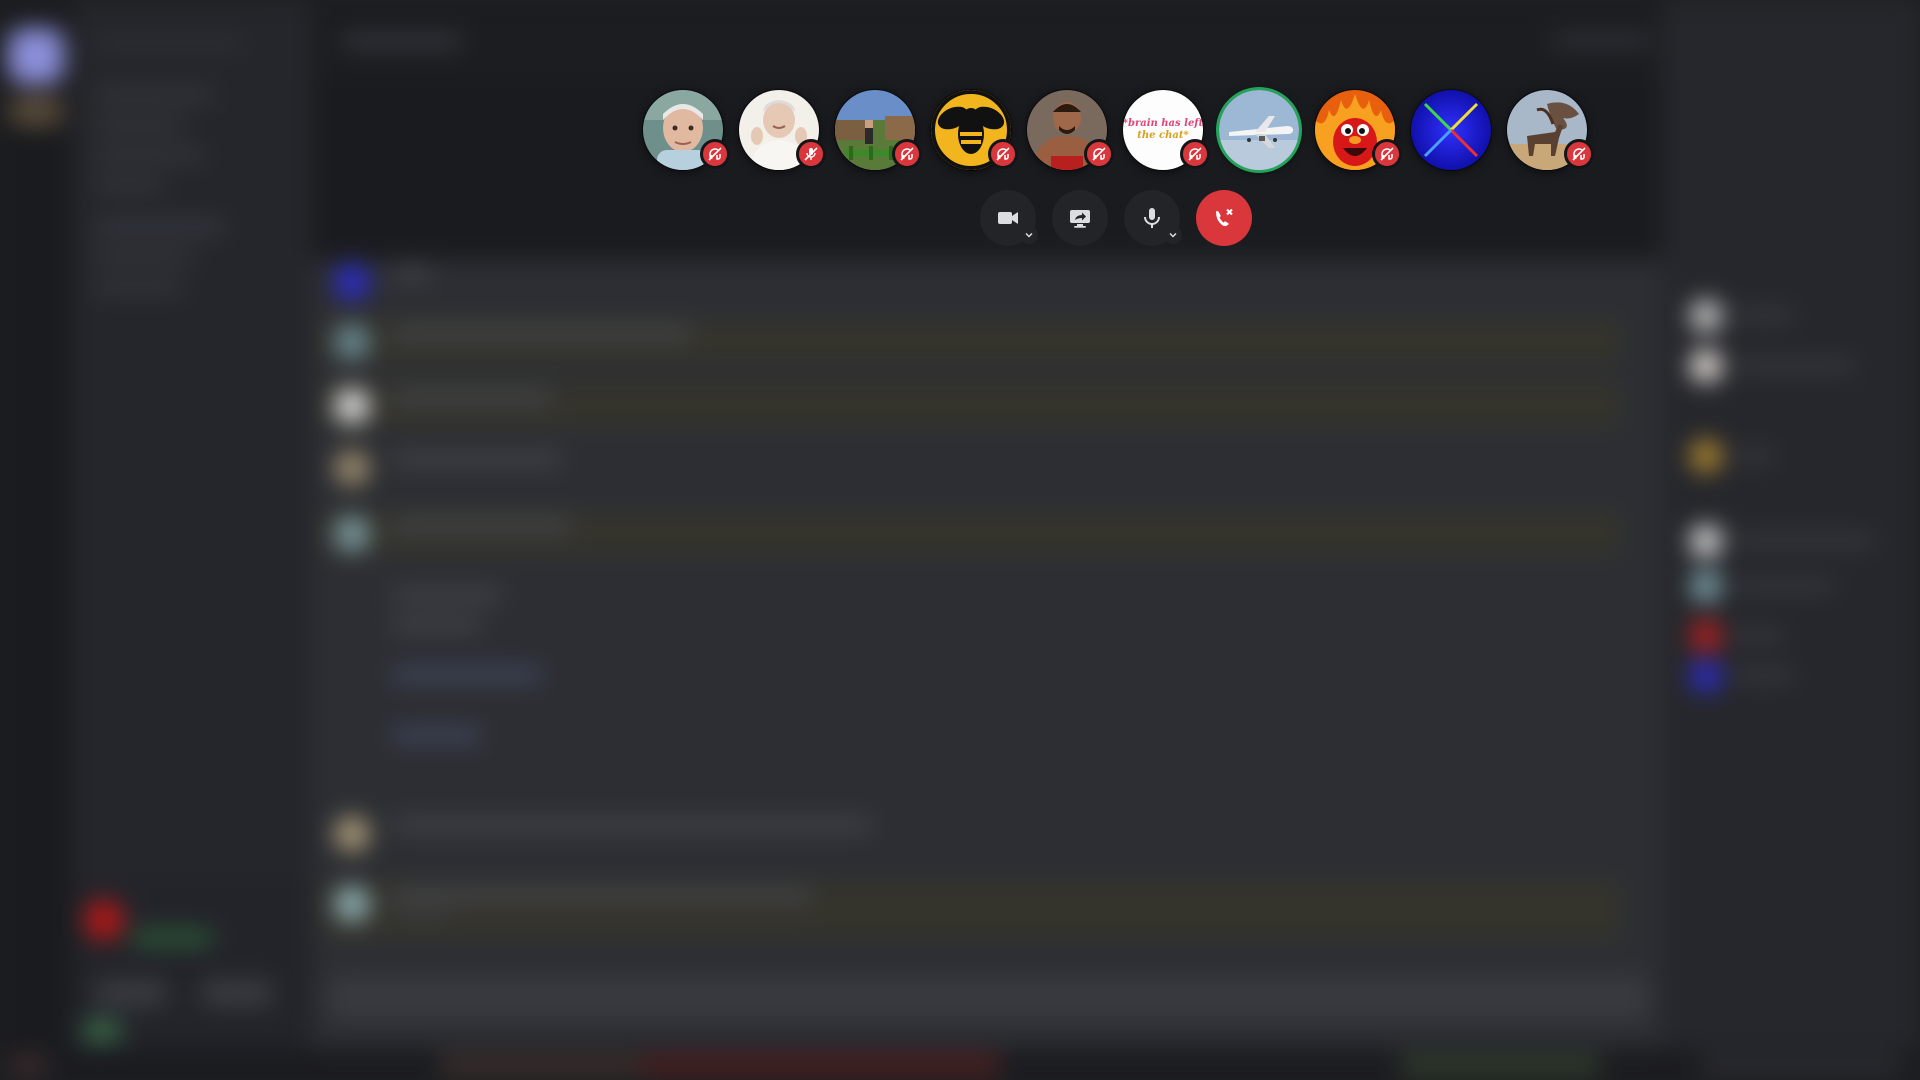  Describe the element at coordinates (192, 965) in the screenshot. I see `user-panel` at that location.